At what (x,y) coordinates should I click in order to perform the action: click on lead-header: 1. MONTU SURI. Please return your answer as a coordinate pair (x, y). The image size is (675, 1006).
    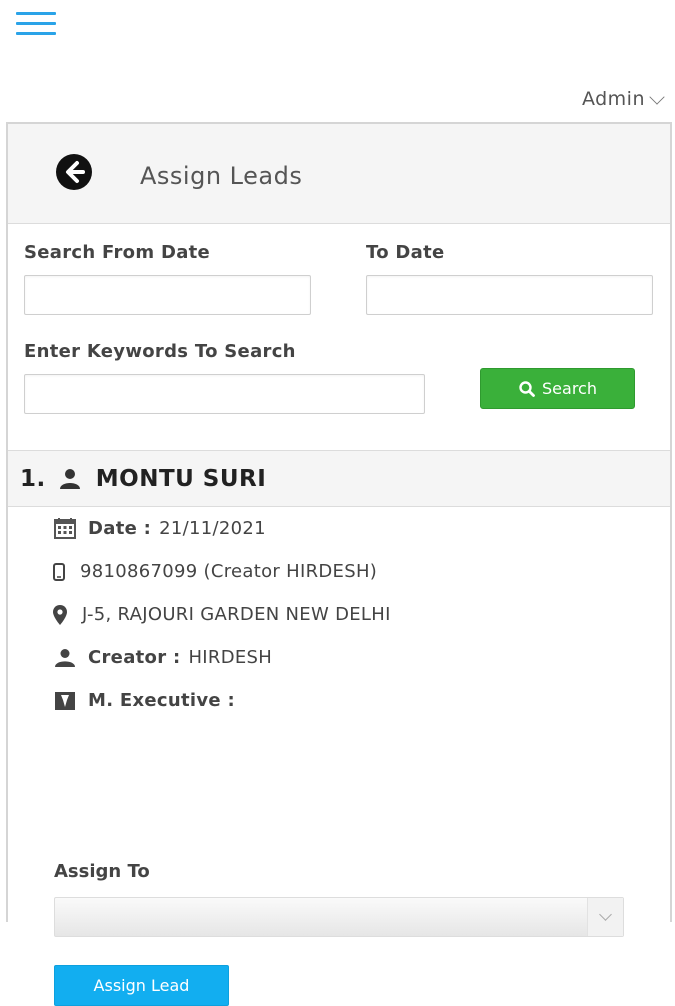
    Looking at the image, I should click on (339, 479).